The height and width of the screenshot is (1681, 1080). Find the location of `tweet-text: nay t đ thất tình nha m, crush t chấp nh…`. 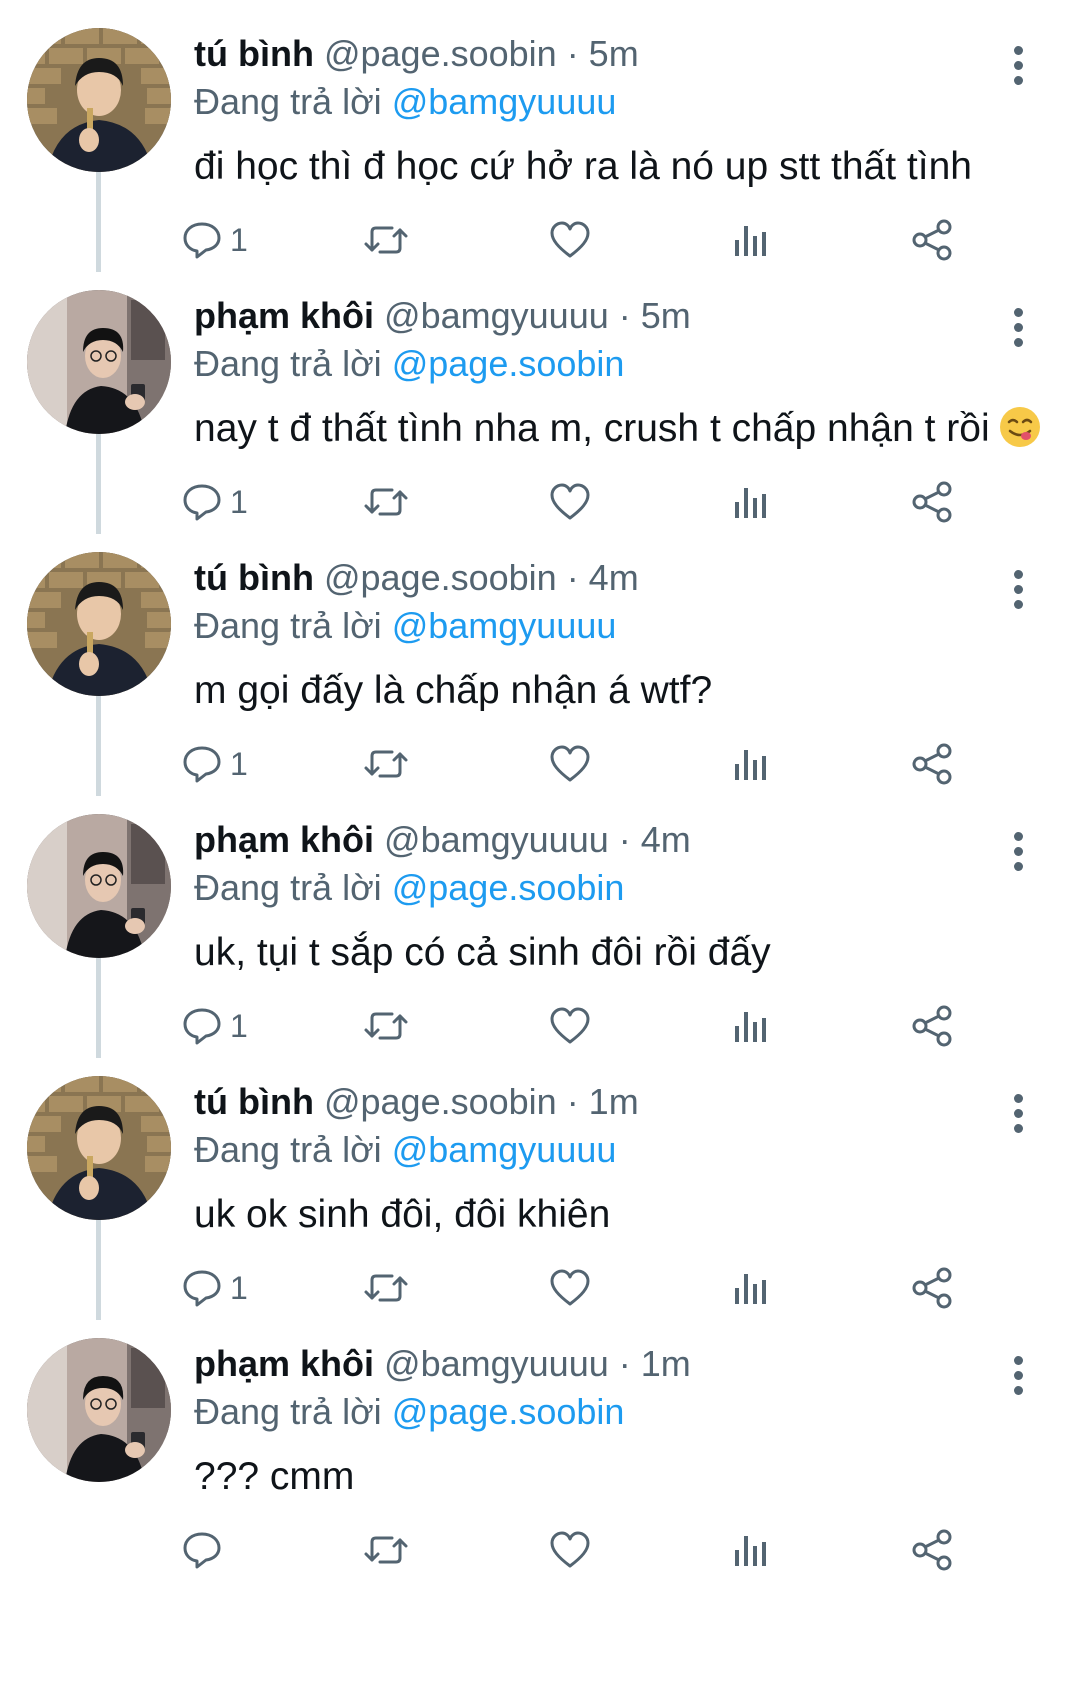

tweet-text: nay t đ thất tình nha m, crush t chấp nh… is located at coordinates (618, 429).